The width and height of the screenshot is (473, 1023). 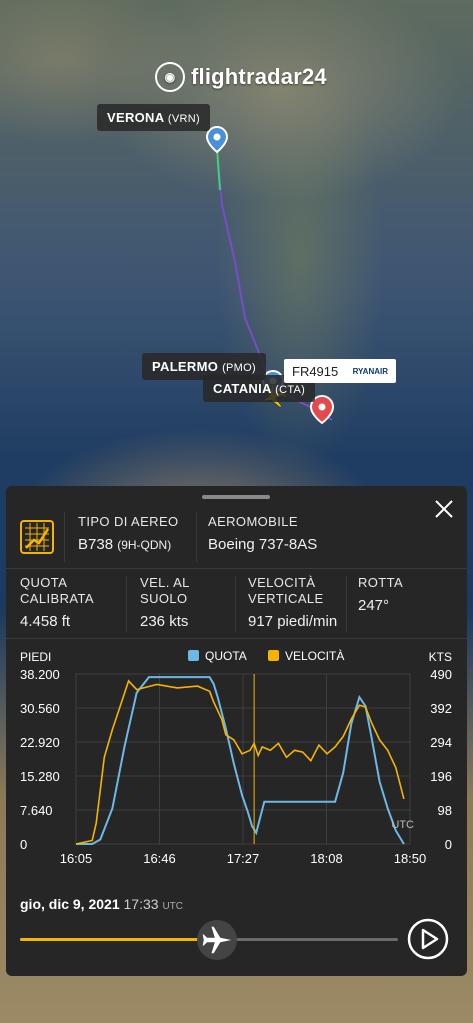 I want to click on y-left-tick: 38.200, so click(x=40, y=674).